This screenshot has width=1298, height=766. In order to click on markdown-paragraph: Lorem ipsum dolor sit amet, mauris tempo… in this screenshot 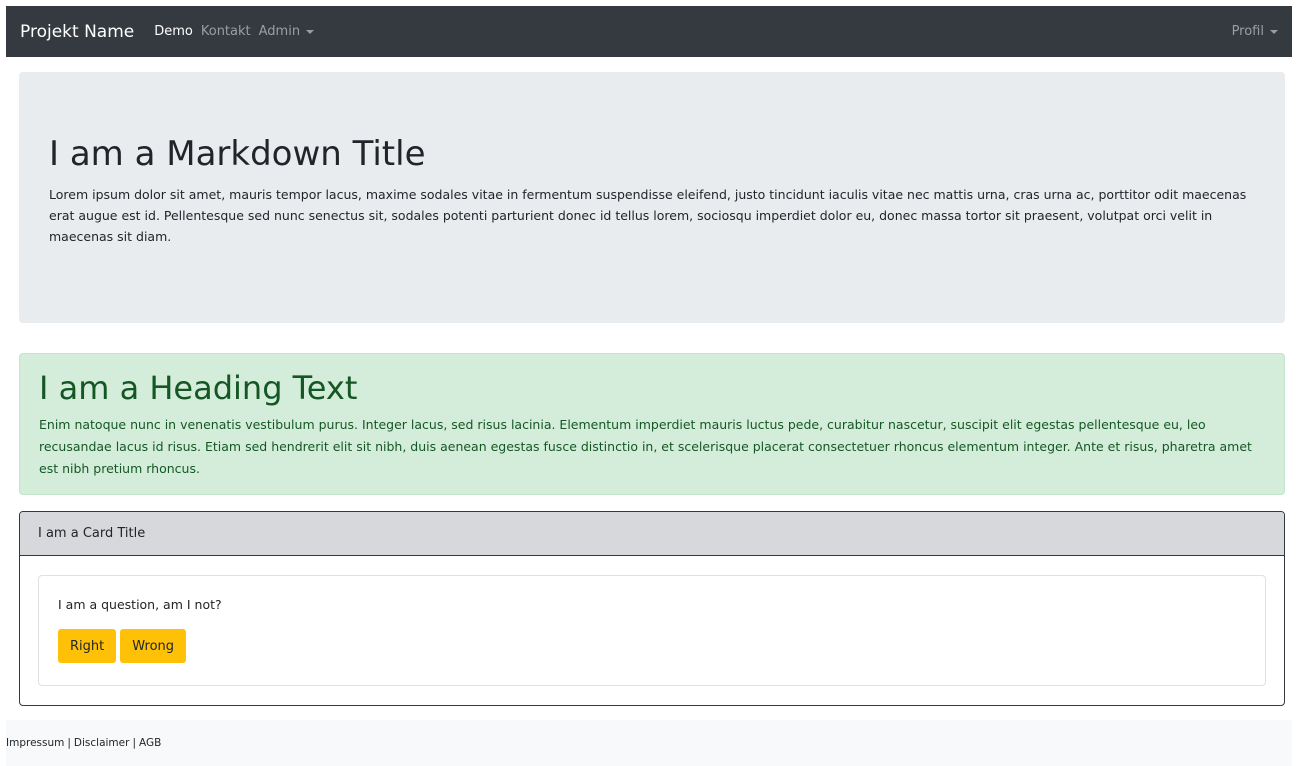, I will do `click(648, 215)`.